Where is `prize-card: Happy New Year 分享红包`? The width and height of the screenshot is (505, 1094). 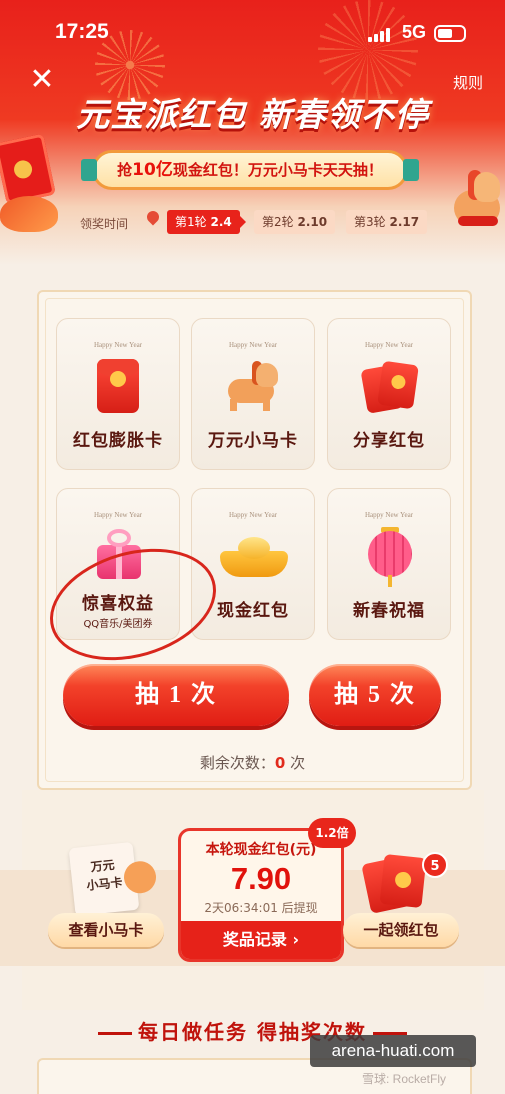
prize-card: Happy New Year 分享红包 is located at coordinates (389, 394).